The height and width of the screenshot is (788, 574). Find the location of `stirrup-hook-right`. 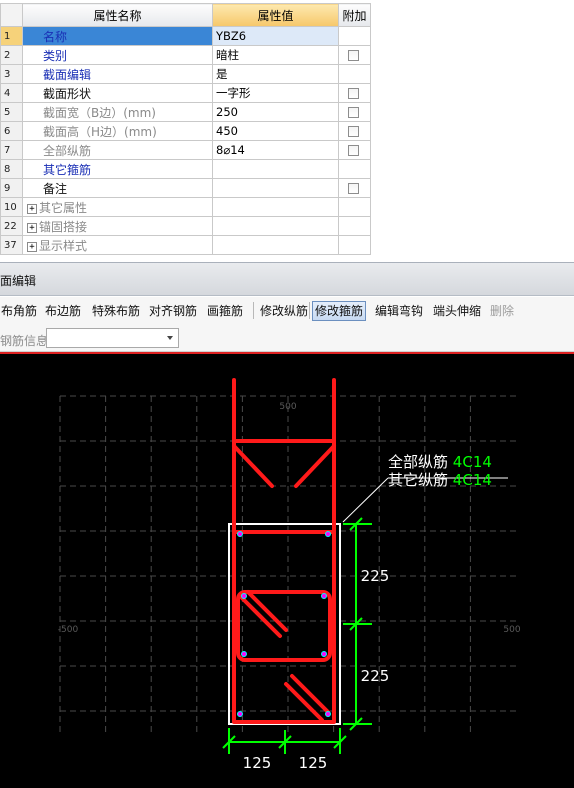

stirrup-hook-right is located at coordinates (315, 466).